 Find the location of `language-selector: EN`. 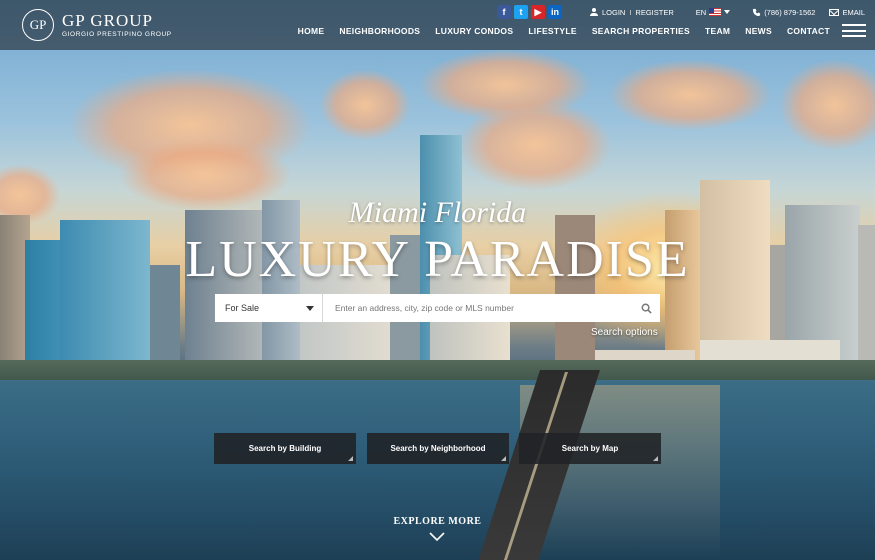

language-selector: EN is located at coordinates (713, 12).